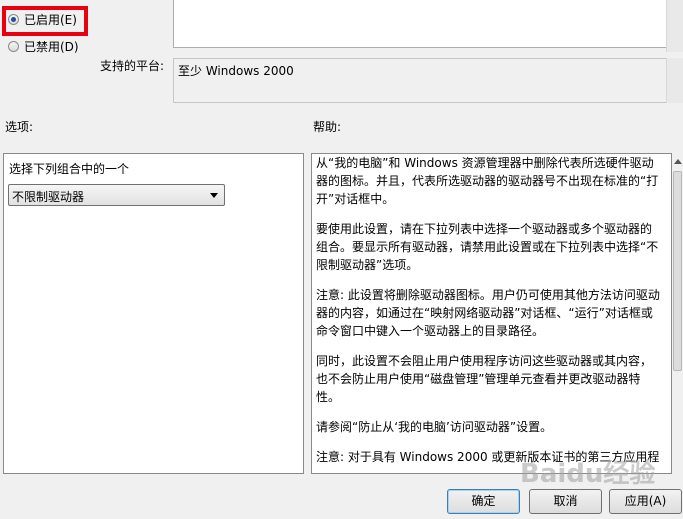  I want to click on chevron-down-icon, so click(214, 195).